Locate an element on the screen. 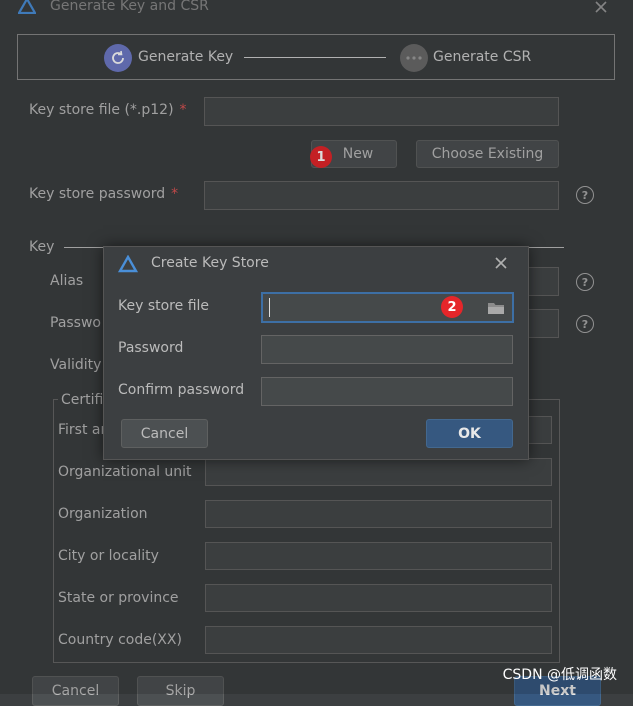 The image size is (633, 706). dialog-password-input is located at coordinates (387, 349).